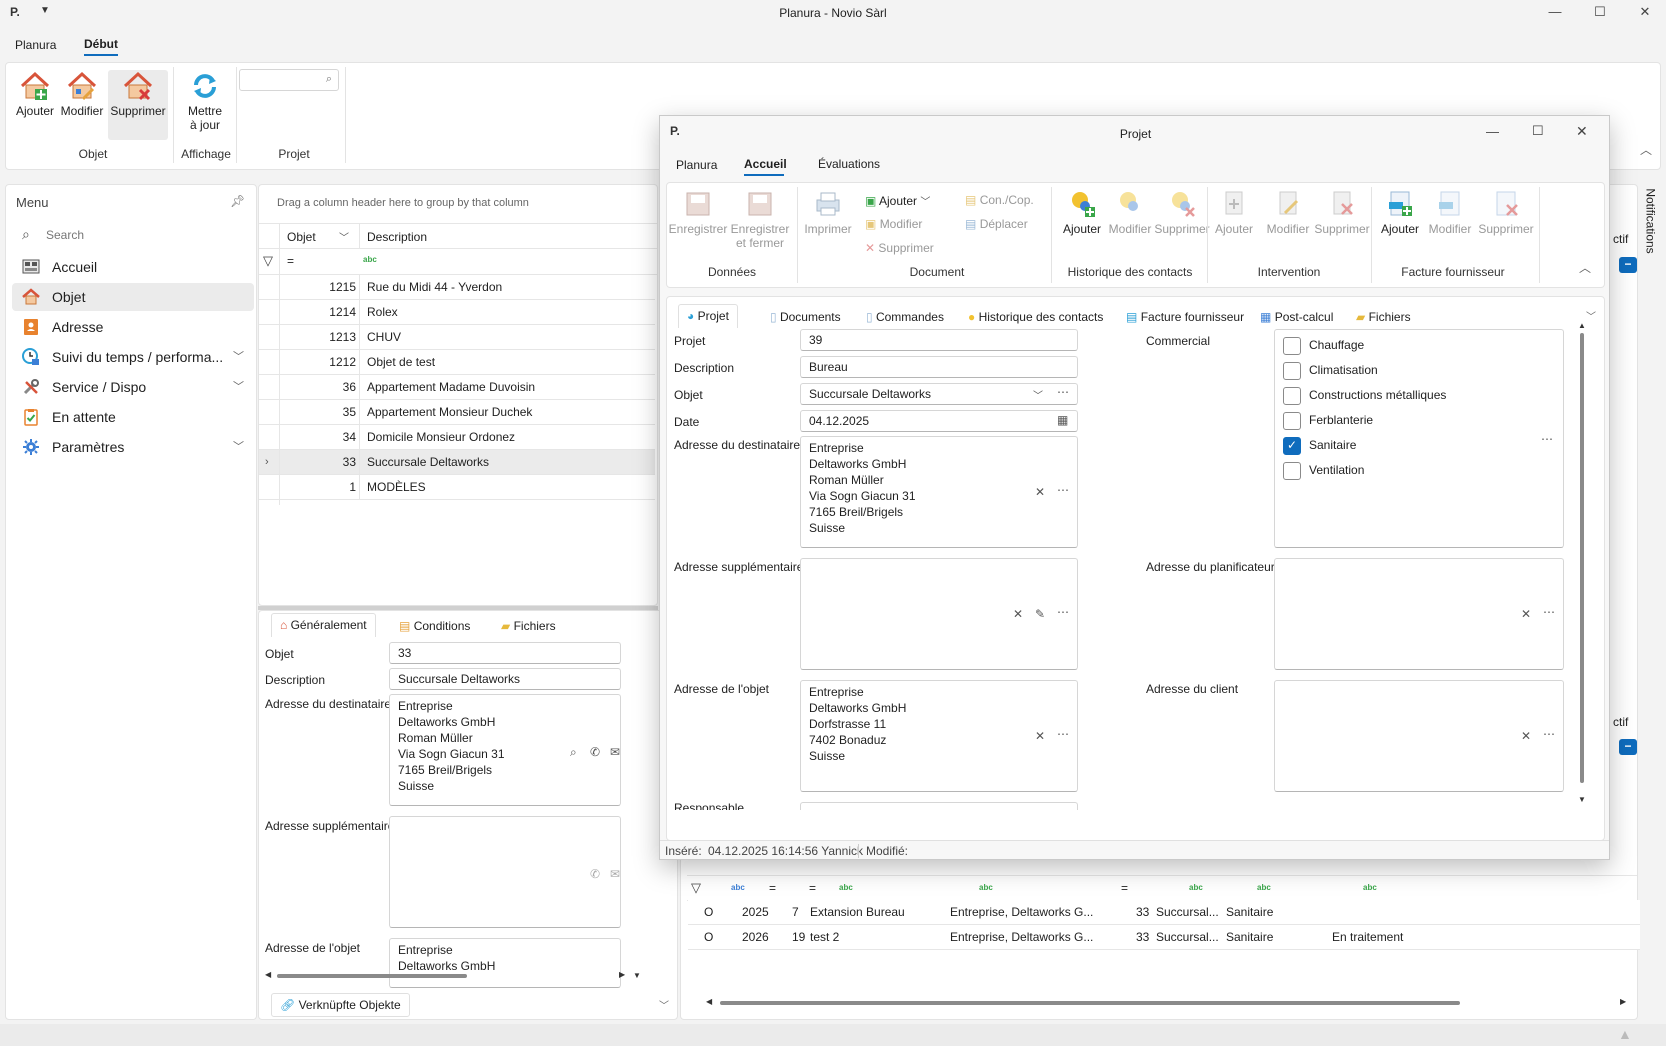  I want to click on table-row: 1213 CHUV, so click(457, 337).